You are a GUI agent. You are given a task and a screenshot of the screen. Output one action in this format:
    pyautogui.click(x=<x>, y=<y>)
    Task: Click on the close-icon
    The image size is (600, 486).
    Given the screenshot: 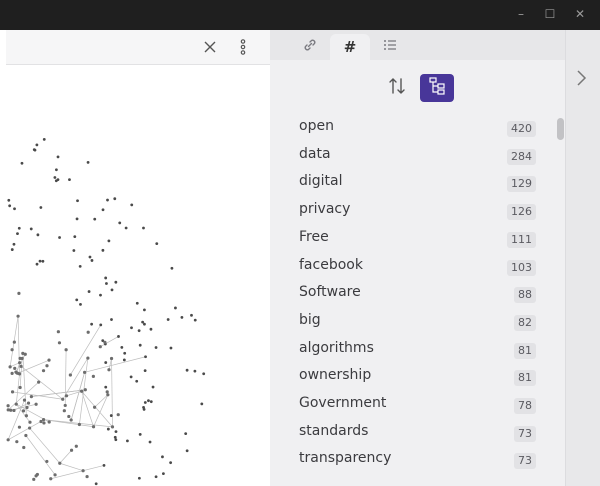 What is the action you would take?
    pyautogui.click(x=210, y=47)
    